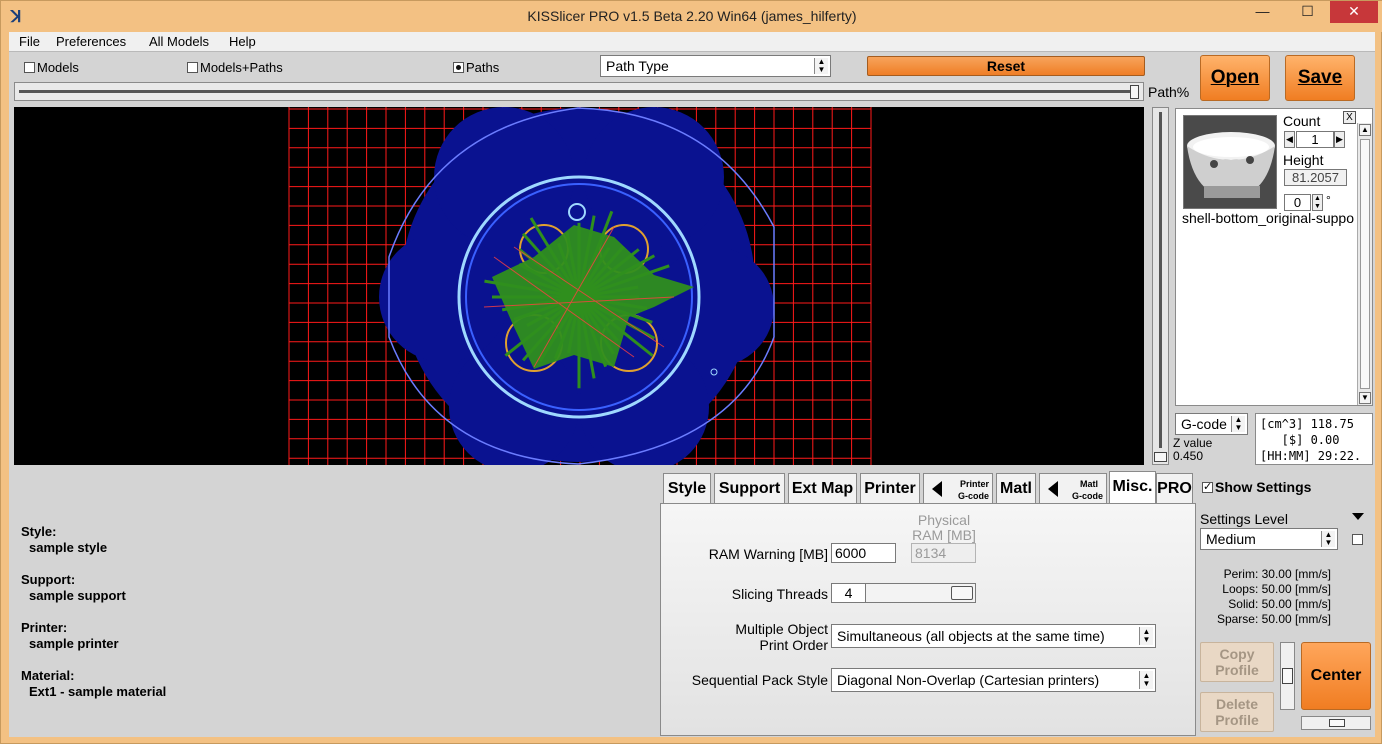  What do you see at coordinates (29, 67) in the screenshot?
I see `radio-box` at bounding box center [29, 67].